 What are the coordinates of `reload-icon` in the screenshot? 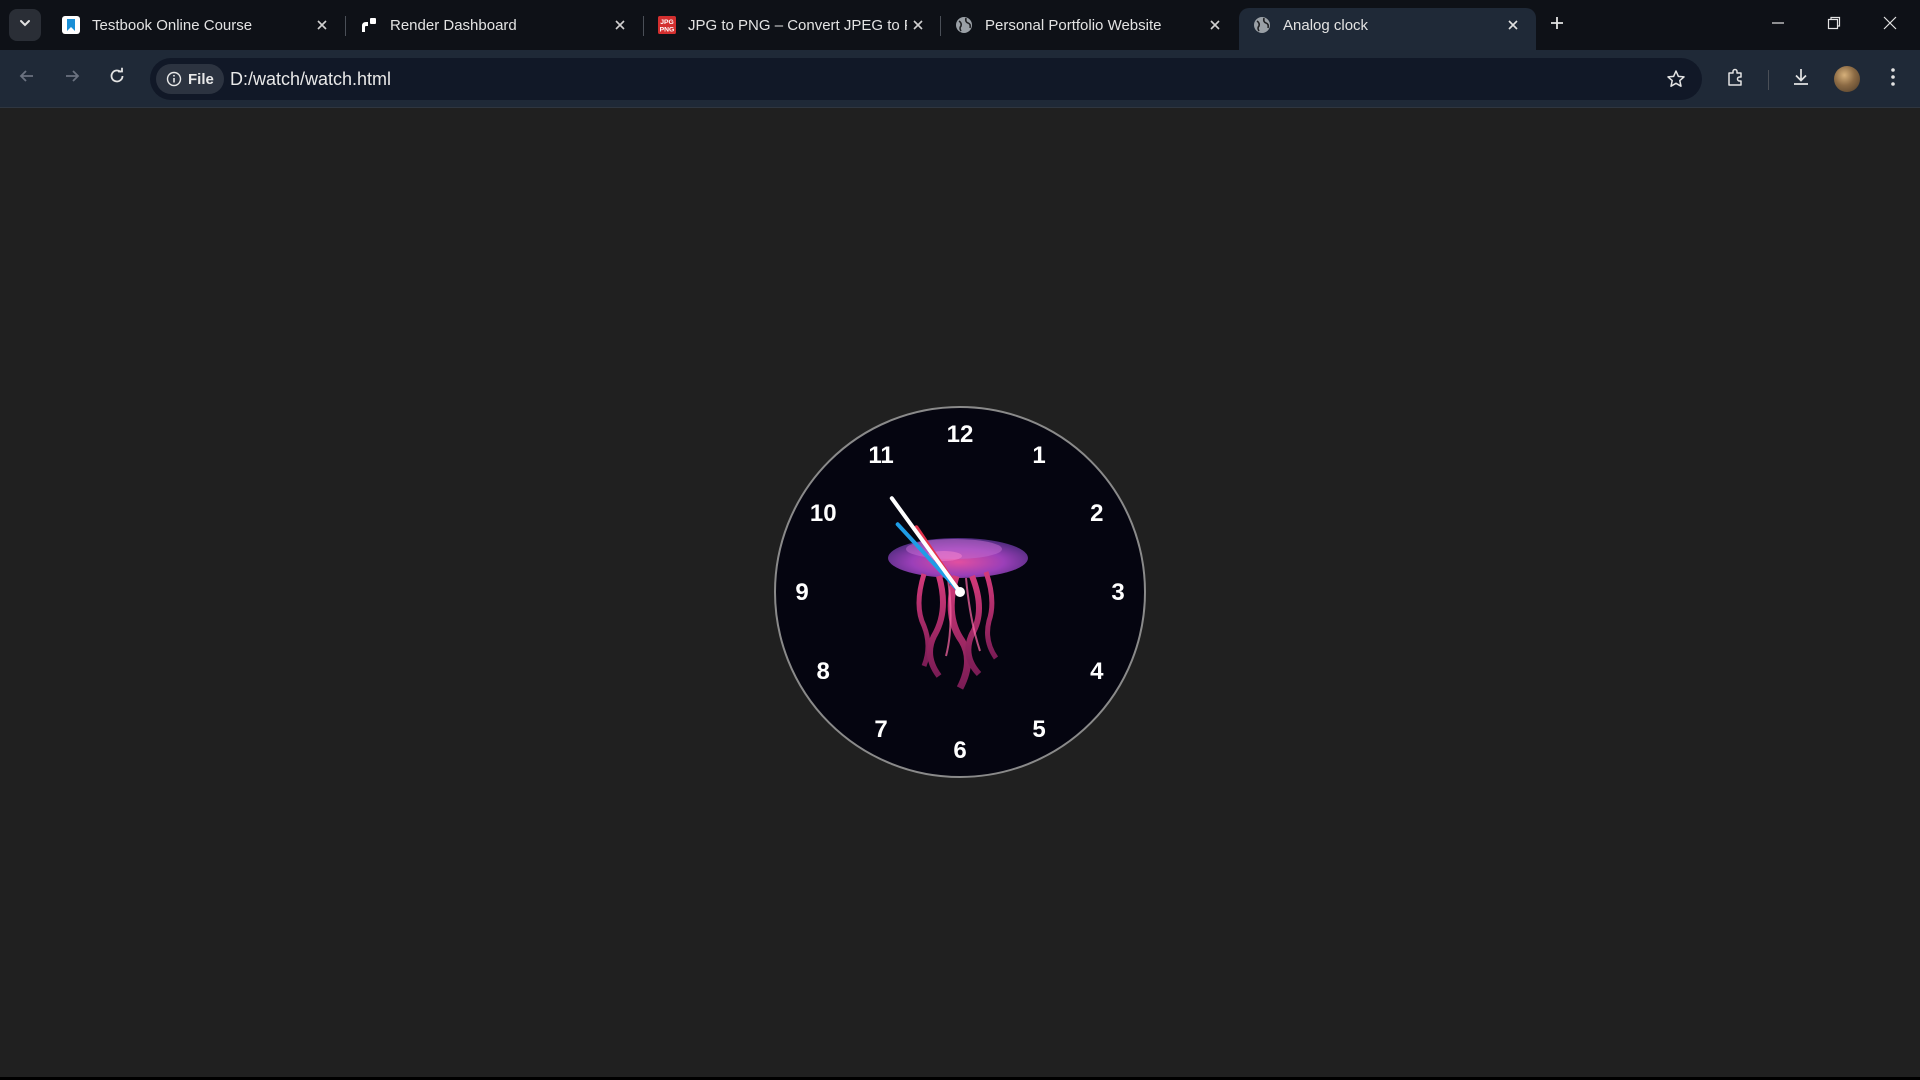 It's located at (117, 78).